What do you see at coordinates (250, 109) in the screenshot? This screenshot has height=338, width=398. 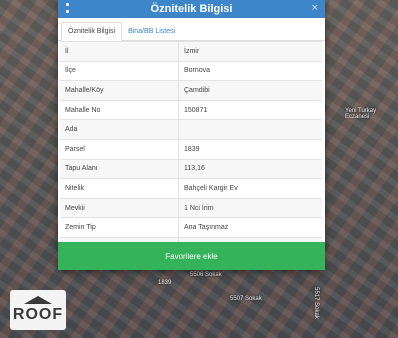 I see `attribute-value: 150871` at bounding box center [250, 109].